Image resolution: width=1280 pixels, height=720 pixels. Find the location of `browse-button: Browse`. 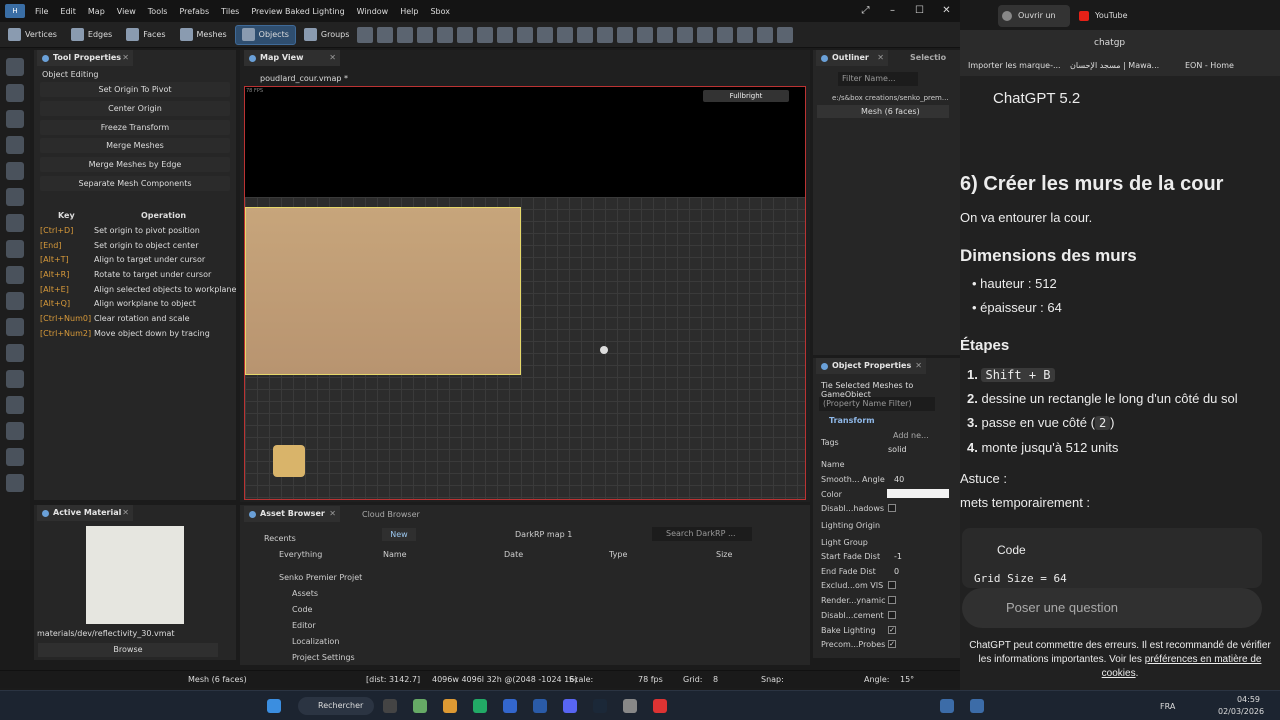

browse-button: Browse is located at coordinates (128, 650).